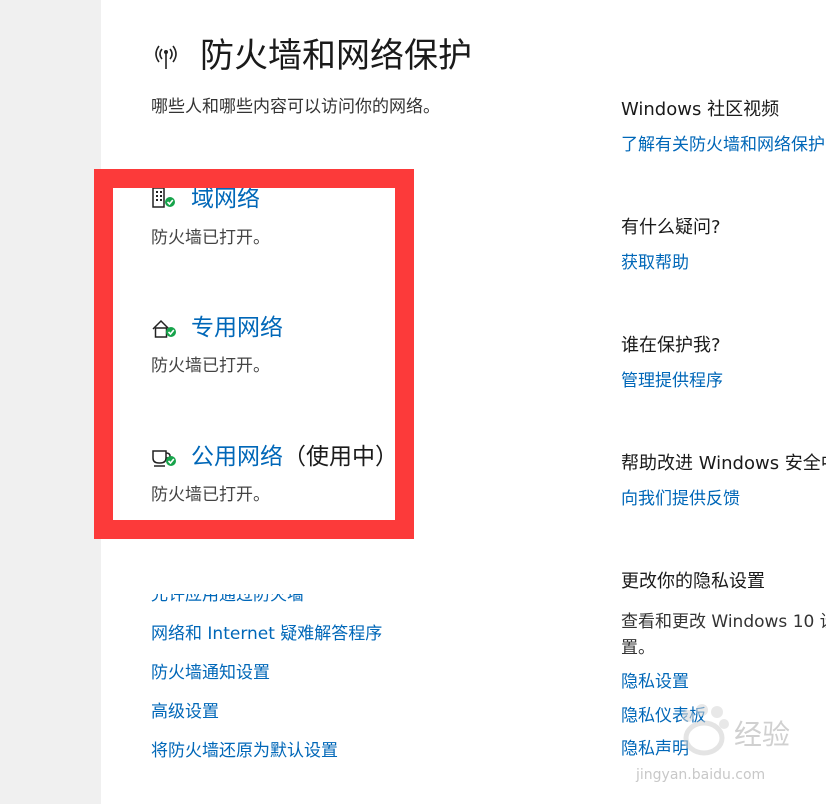 The height and width of the screenshot is (804, 826). What do you see at coordinates (672, 381) in the screenshot?
I see `manage-providers-link: 管理提供程序` at bounding box center [672, 381].